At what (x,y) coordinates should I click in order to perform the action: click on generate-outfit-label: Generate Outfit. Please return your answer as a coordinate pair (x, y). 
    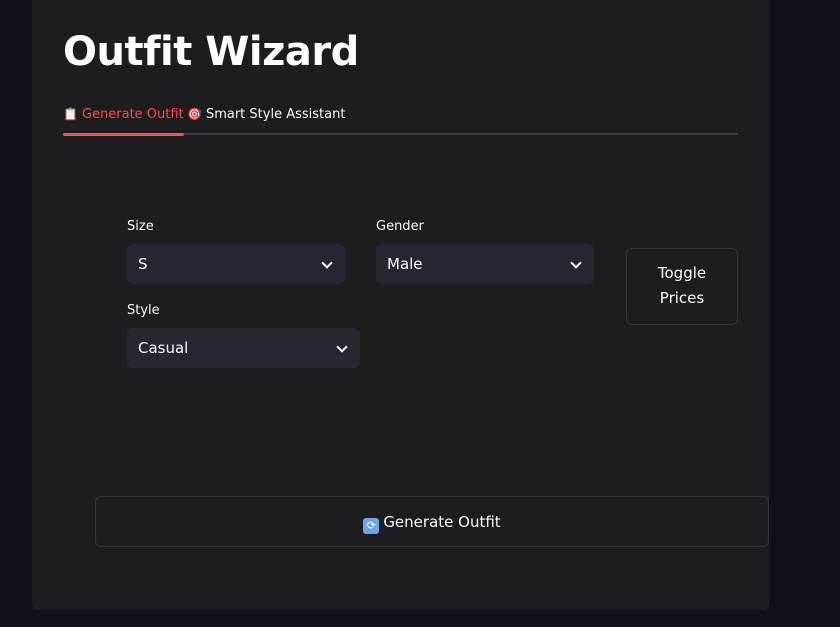
    Looking at the image, I should click on (442, 522).